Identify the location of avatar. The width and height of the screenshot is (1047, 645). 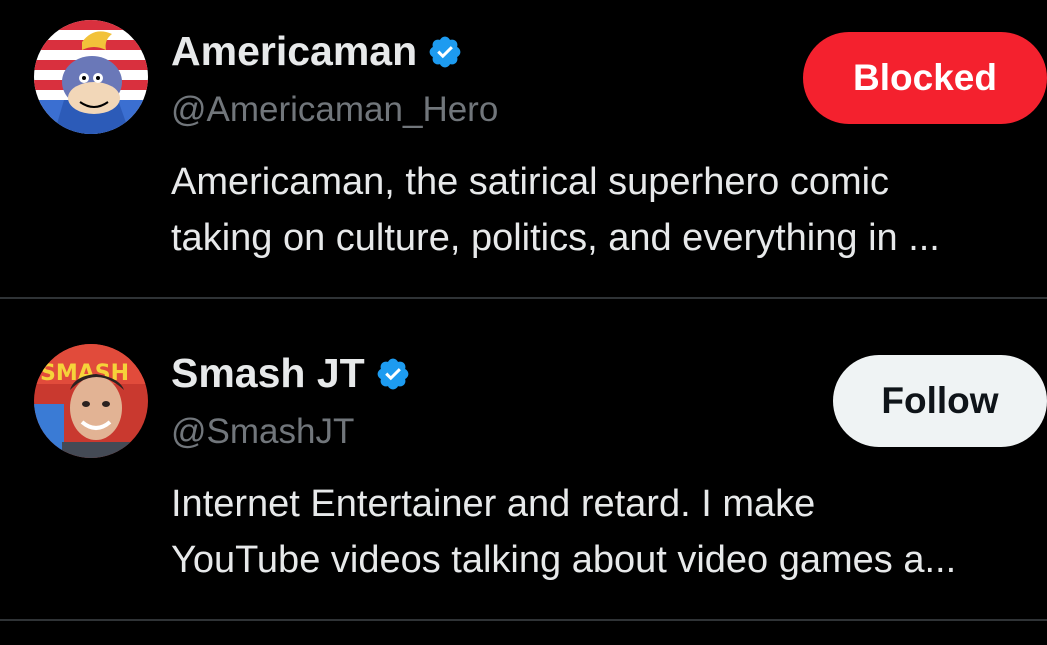
(91, 77).